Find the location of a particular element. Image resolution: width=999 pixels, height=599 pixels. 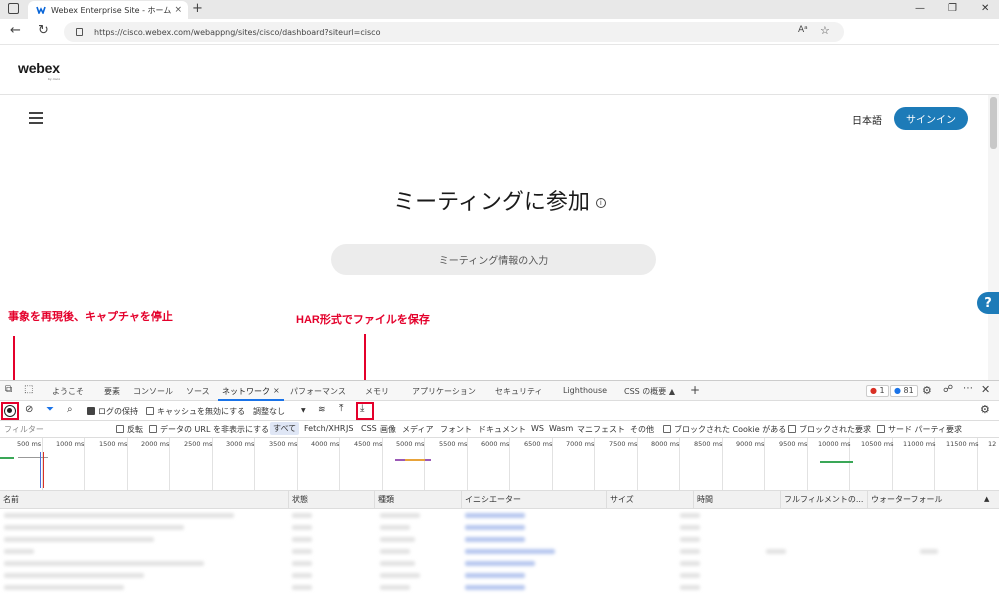

more-options-icon: ⋯ is located at coordinates (968, 388).